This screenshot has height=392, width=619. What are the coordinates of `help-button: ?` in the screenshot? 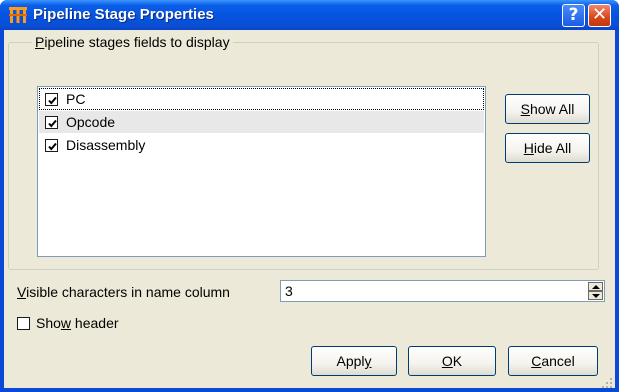 It's located at (573, 15).